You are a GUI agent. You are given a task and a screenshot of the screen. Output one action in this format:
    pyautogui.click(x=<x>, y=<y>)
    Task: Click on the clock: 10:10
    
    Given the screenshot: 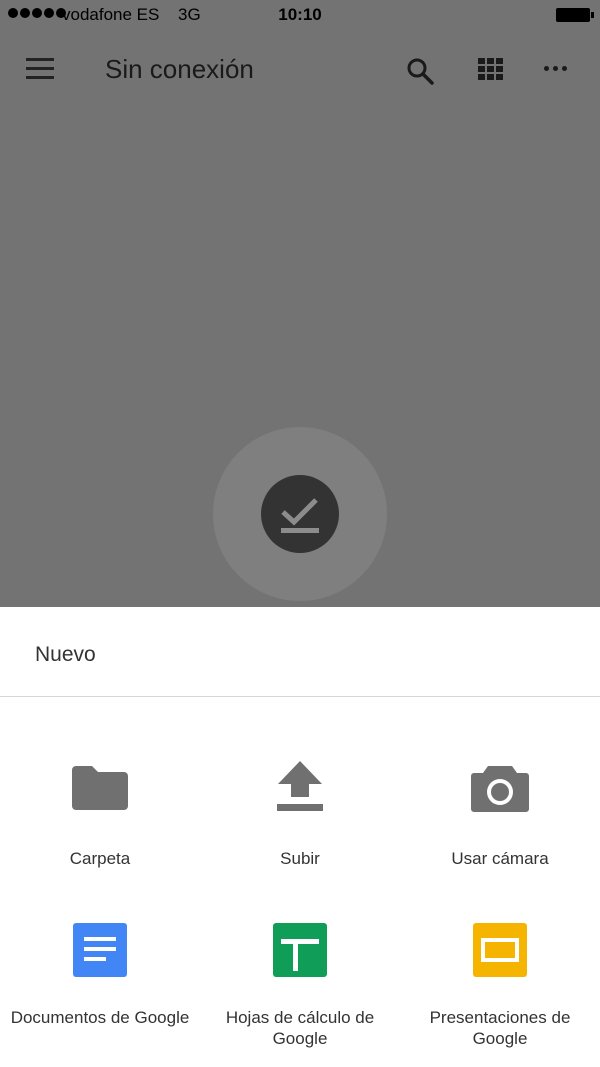 What is the action you would take?
    pyautogui.click(x=300, y=14)
    